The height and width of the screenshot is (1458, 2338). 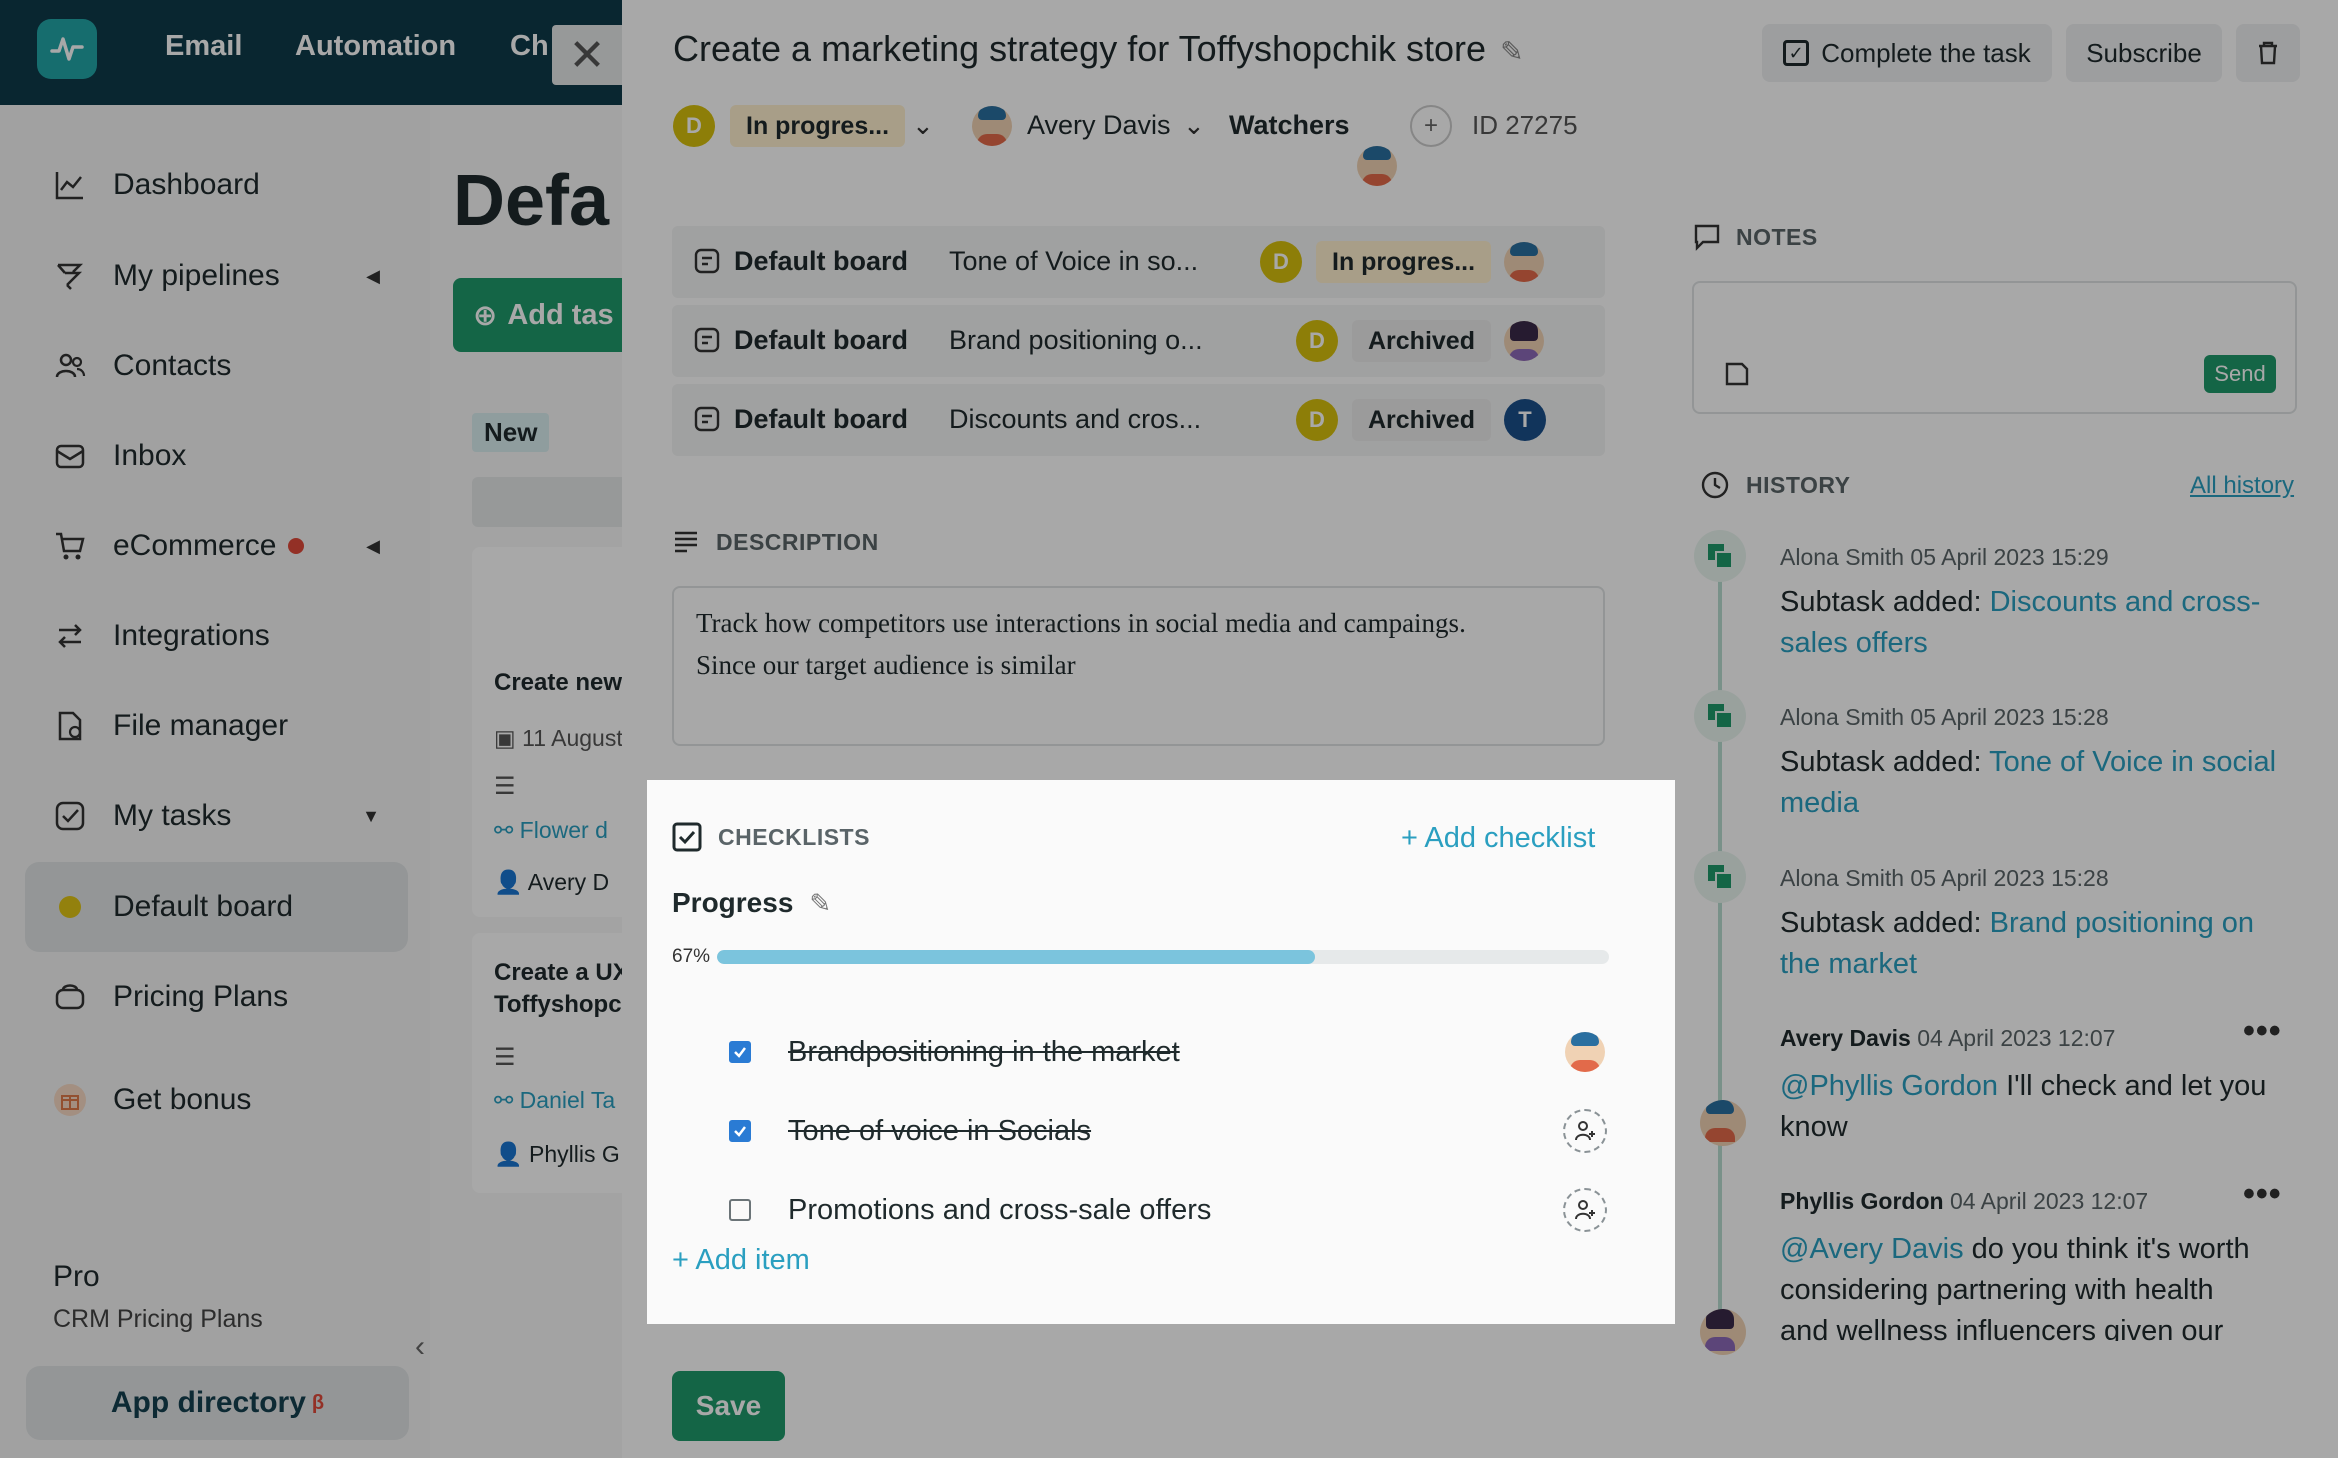 I want to click on edit-pencil-icon: ✎, so click(x=820, y=903).